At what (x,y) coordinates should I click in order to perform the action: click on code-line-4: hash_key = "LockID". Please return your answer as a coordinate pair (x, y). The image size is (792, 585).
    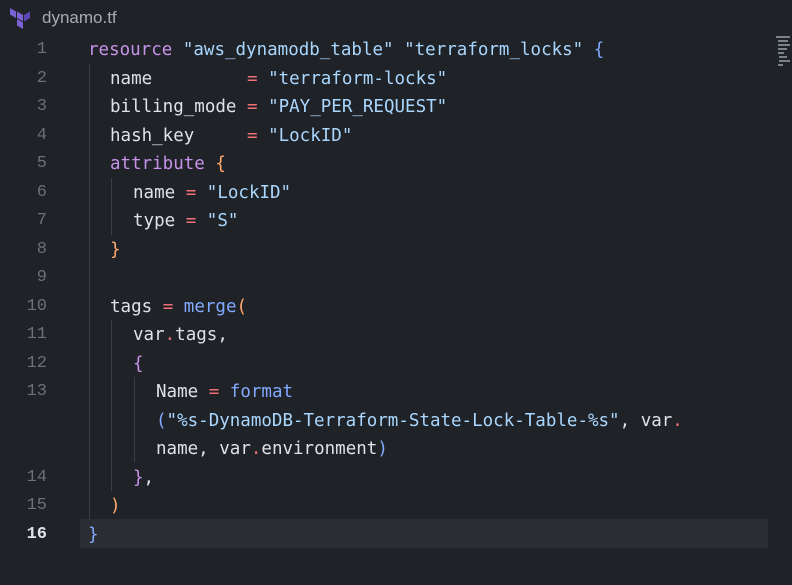
    Looking at the image, I should click on (231, 136).